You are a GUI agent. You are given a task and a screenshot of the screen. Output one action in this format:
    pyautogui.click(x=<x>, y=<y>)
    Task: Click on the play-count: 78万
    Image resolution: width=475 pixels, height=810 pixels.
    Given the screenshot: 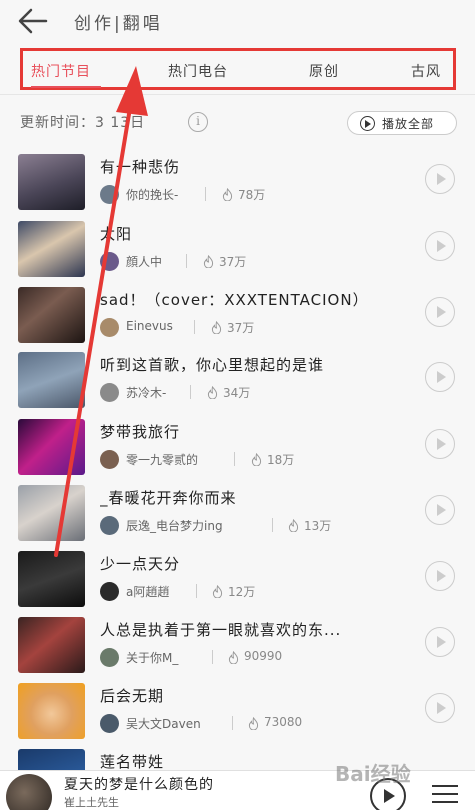 What is the action you would take?
    pyautogui.click(x=252, y=195)
    